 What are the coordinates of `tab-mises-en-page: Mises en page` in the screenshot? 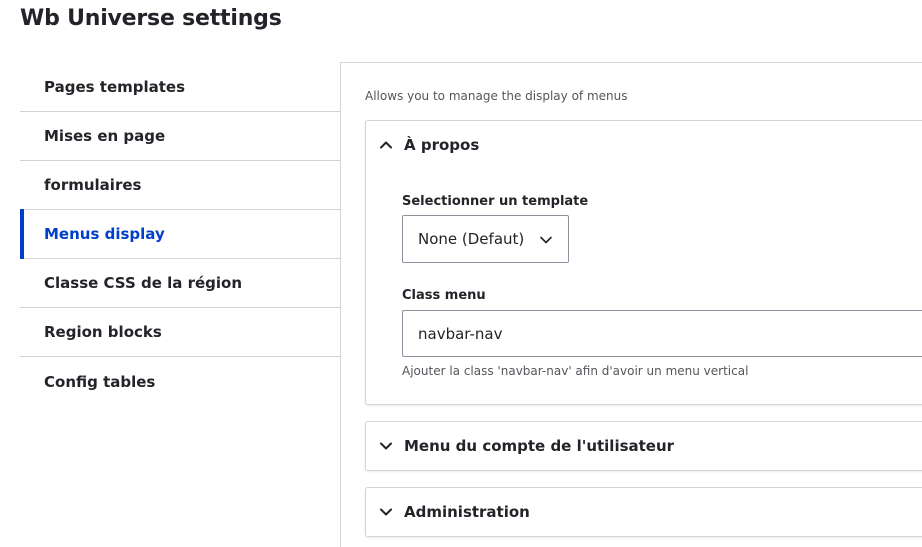 It's located at (180, 136).